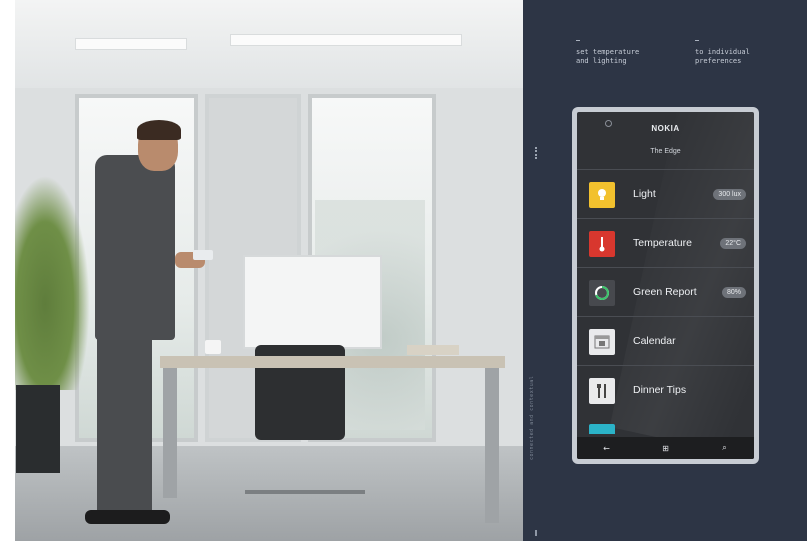  I want to click on man-hair, so click(159, 130).